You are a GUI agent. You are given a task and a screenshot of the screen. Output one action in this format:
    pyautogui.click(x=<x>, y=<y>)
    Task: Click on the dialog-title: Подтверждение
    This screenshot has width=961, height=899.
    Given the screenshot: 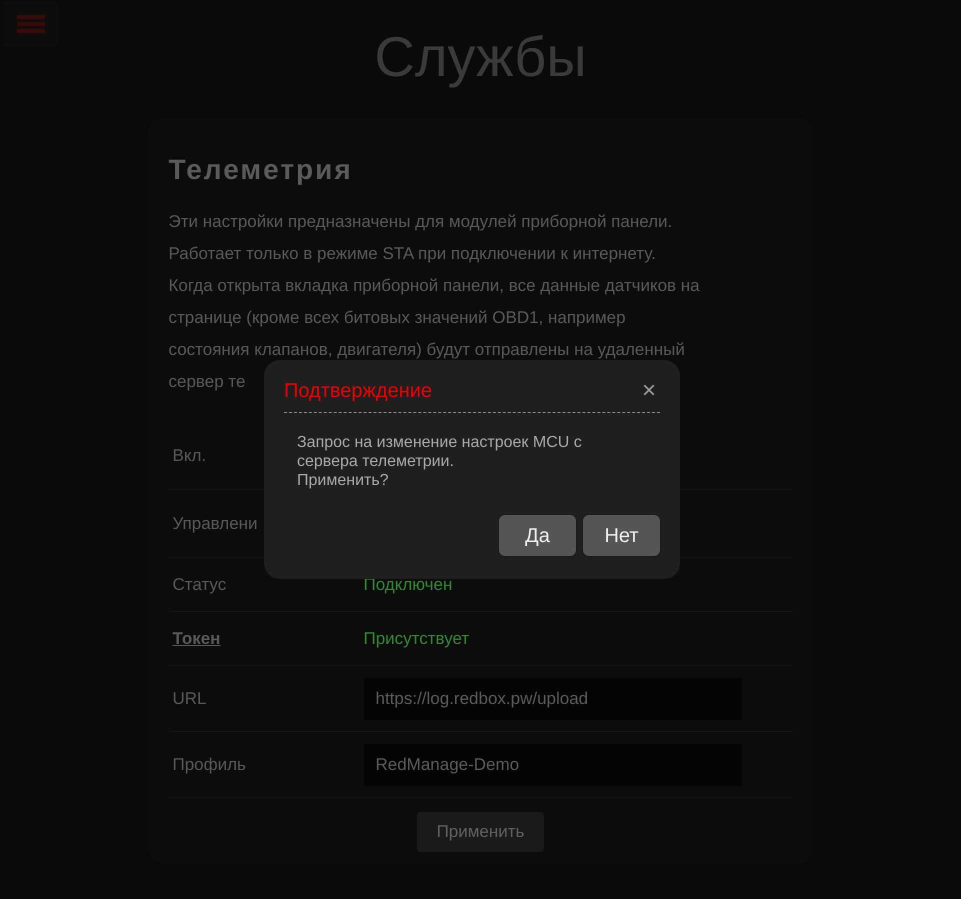 What is the action you would take?
    pyautogui.click(x=358, y=391)
    